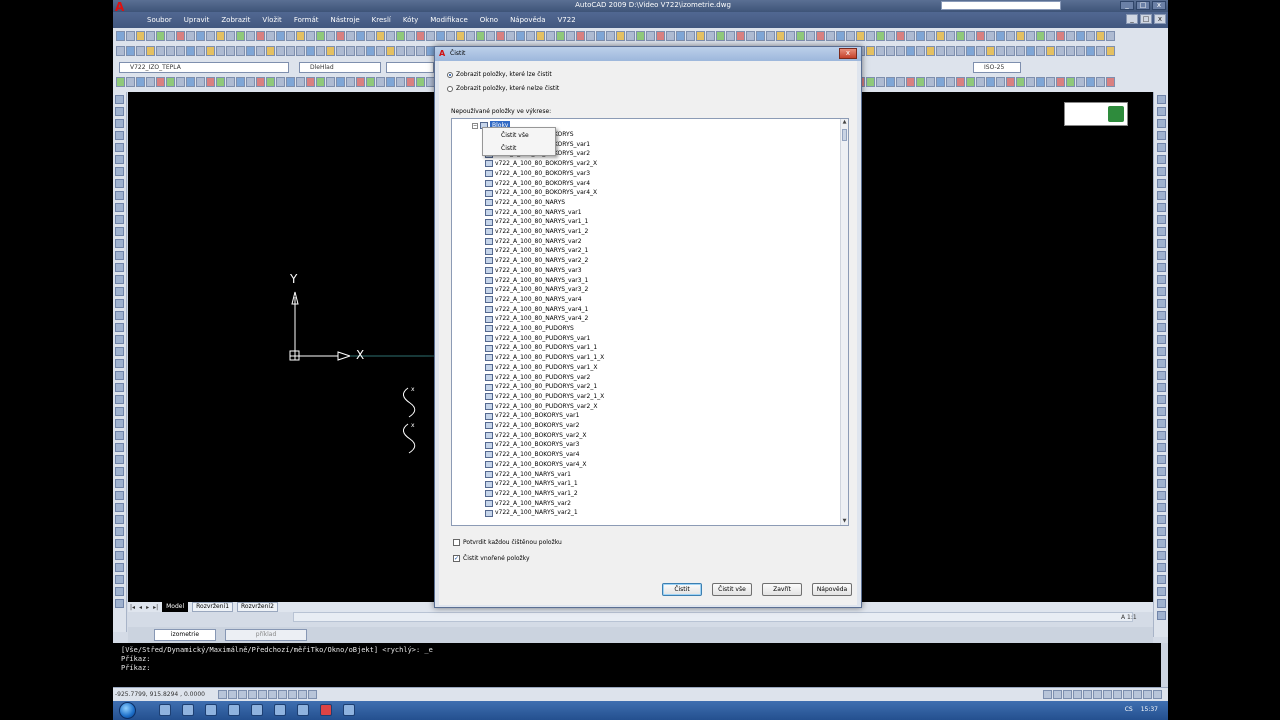 The width and height of the screenshot is (1280, 720). I want to click on dimstyle-combo: ISO-25, so click(997, 67).